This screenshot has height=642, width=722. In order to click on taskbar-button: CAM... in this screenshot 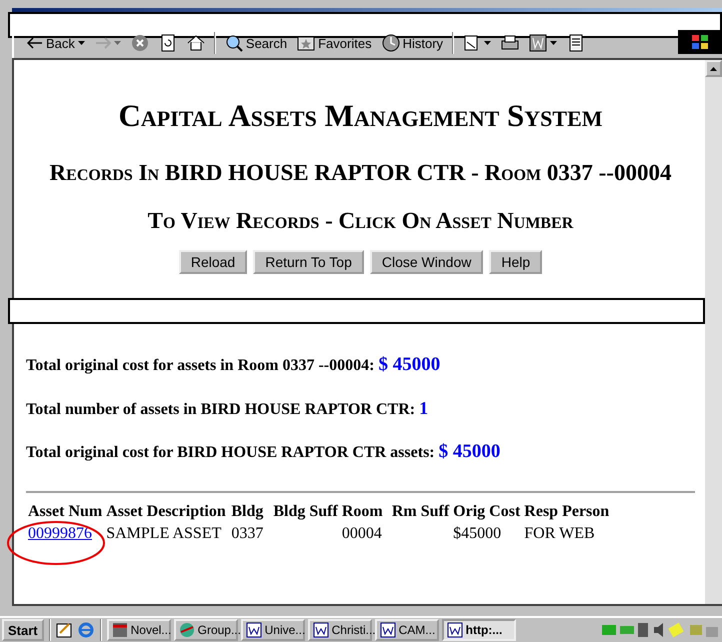, I will do `click(406, 630)`.